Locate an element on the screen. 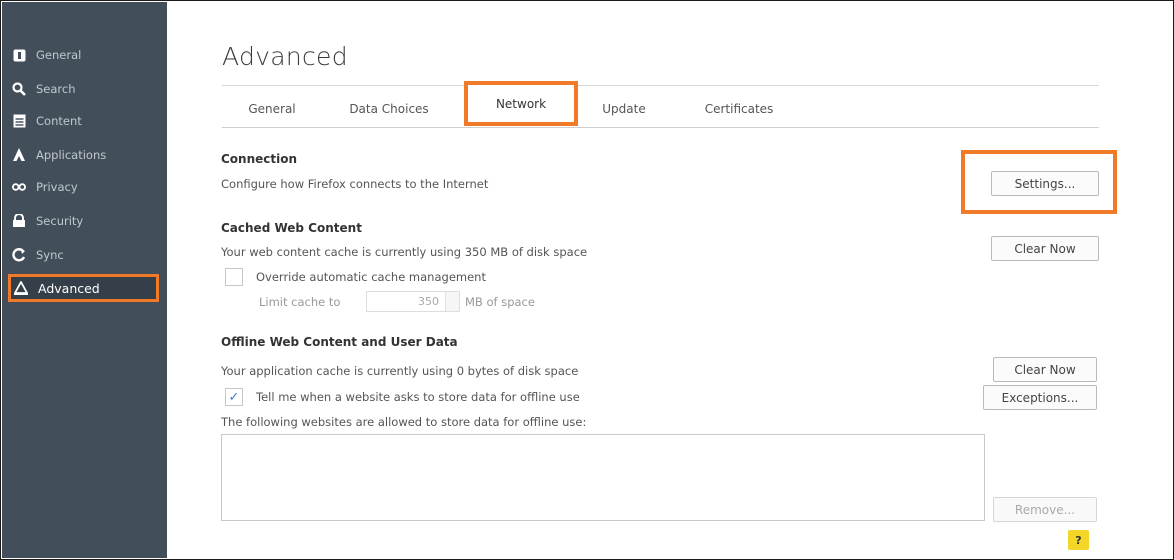 This screenshot has height=560, width=1174. offline-clear-now-button: Clear Now is located at coordinates (1045, 369).